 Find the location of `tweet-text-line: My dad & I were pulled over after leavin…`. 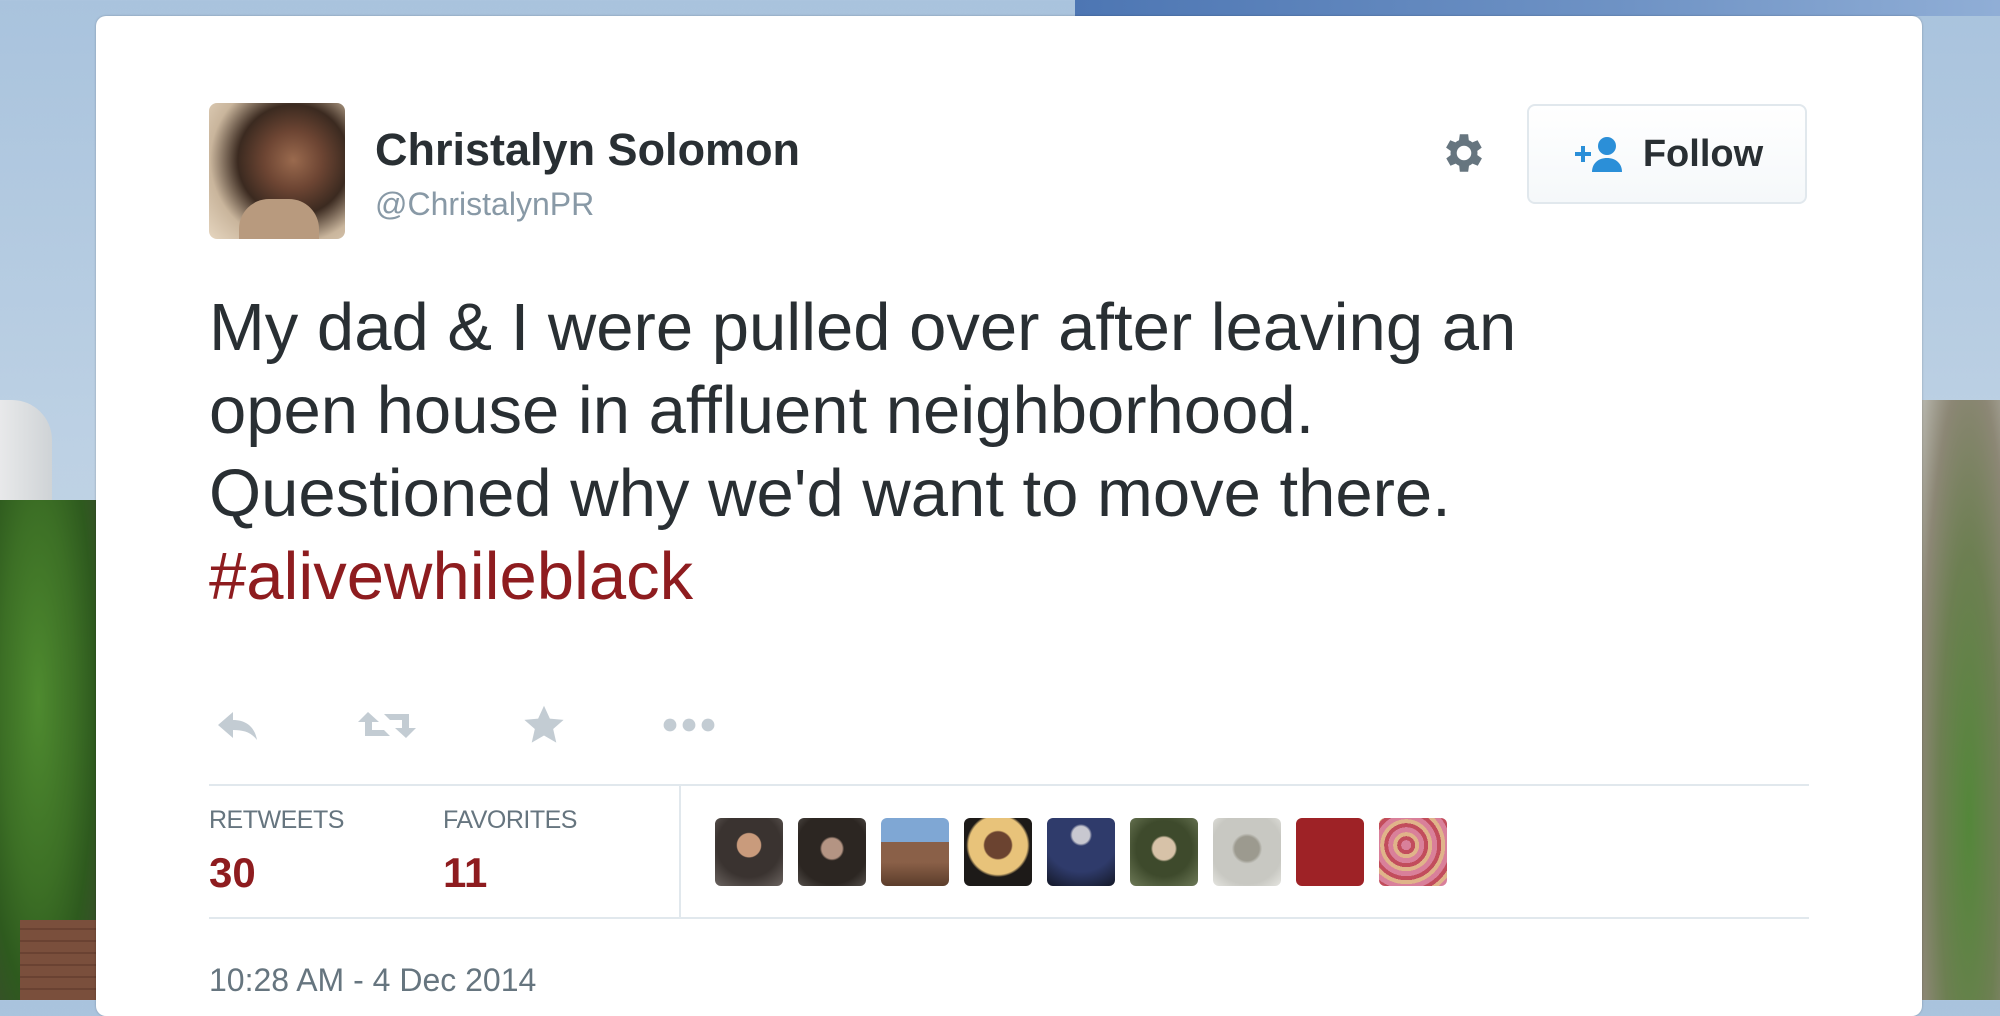

tweet-text-line: My dad & I were pulled over after leavin… is located at coordinates (863, 327).